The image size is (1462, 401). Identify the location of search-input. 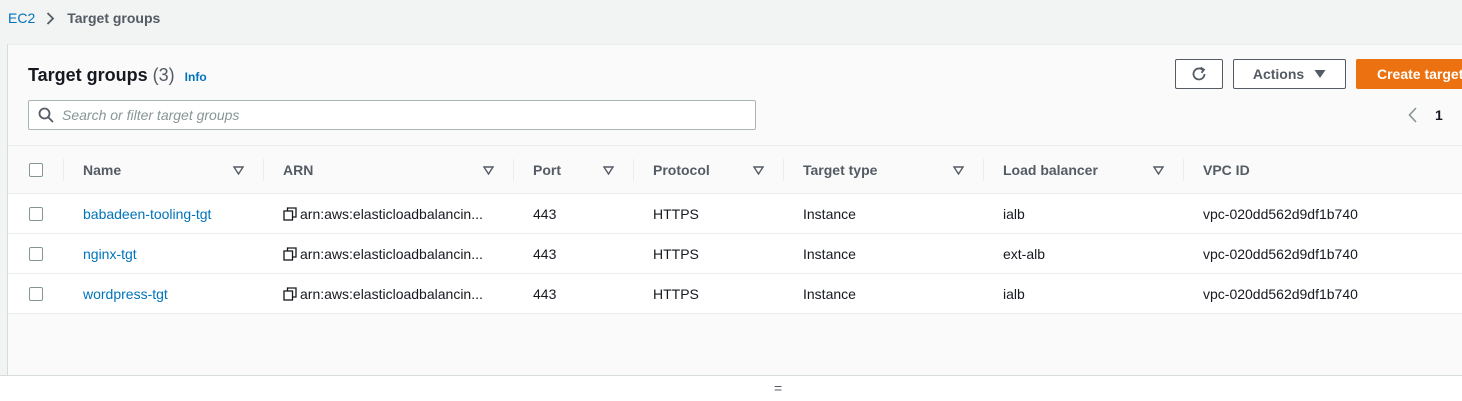
(387, 115).